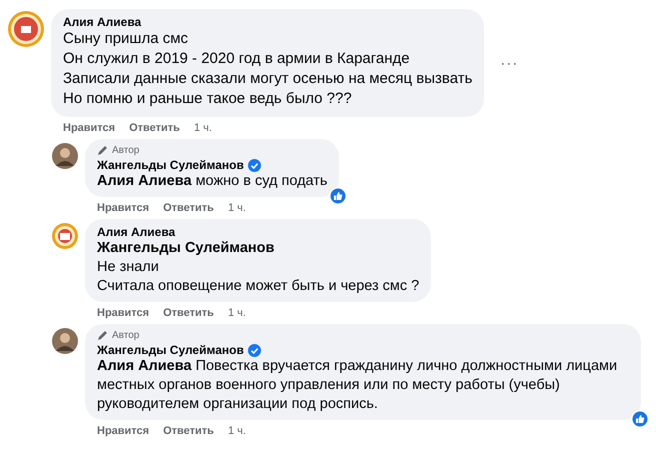 Image resolution: width=656 pixels, height=475 pixels. What do you see at coordinates (126, 39) in the screenshot?
I see `comment-text: Сыну пришла смс` at bounding box center [126, 39].